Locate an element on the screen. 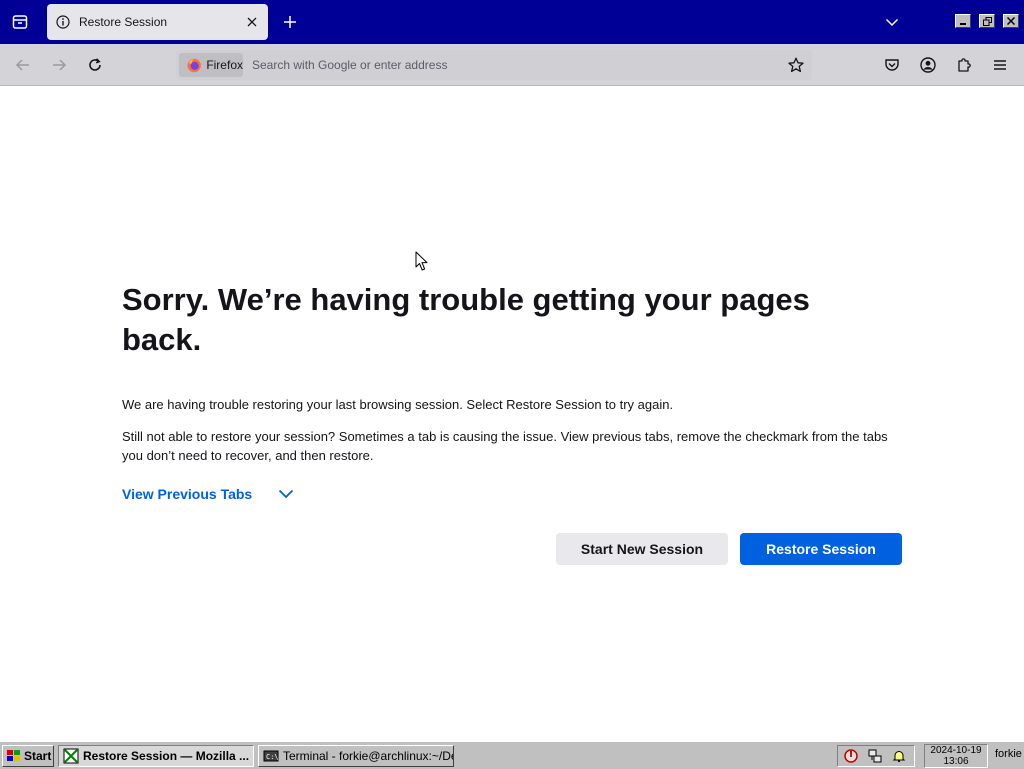 This screenshot has height=769, width=1024. restore-down-icon is located at coordinates (987, 21).